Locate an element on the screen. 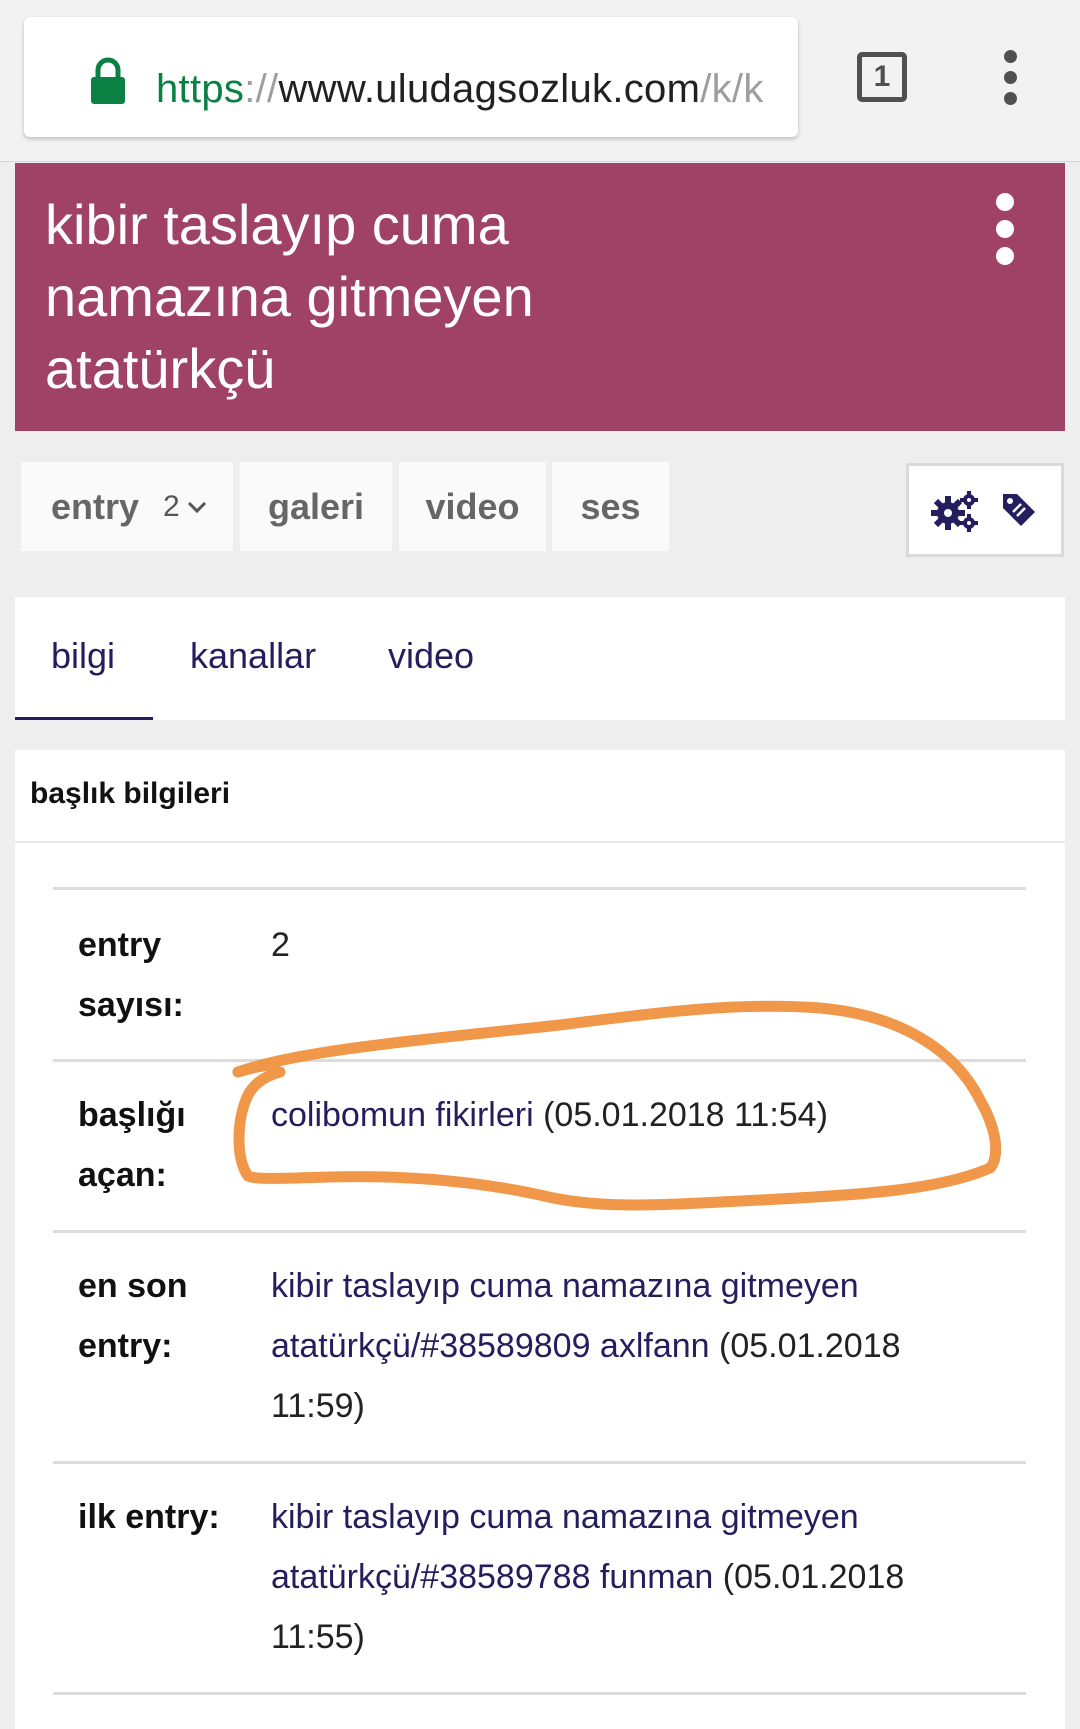  subtab-bar: bilgi kanallar video is located at coordinates (540, 658).